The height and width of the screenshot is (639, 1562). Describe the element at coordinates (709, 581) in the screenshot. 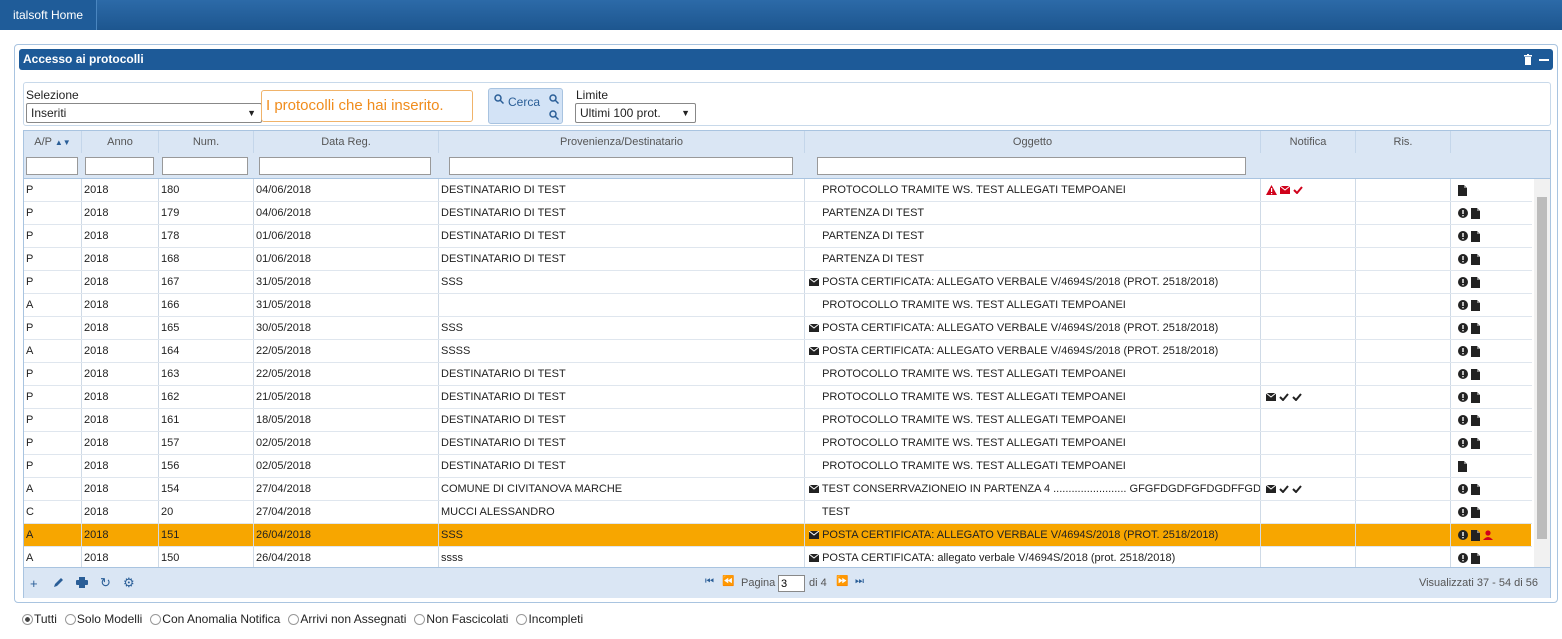

I see `first-page-icon: ⏮` at that location.